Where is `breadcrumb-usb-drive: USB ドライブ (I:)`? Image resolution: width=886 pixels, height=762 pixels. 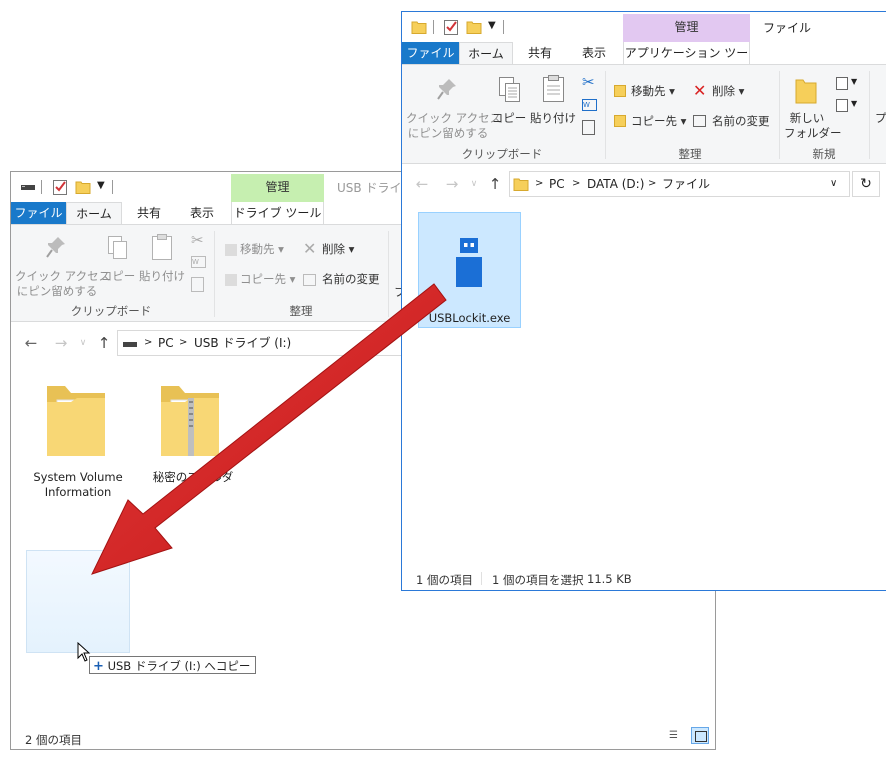 breadcrumb-usb-drive: USB ドライブ (I:) is located at coordinates (242, 343).